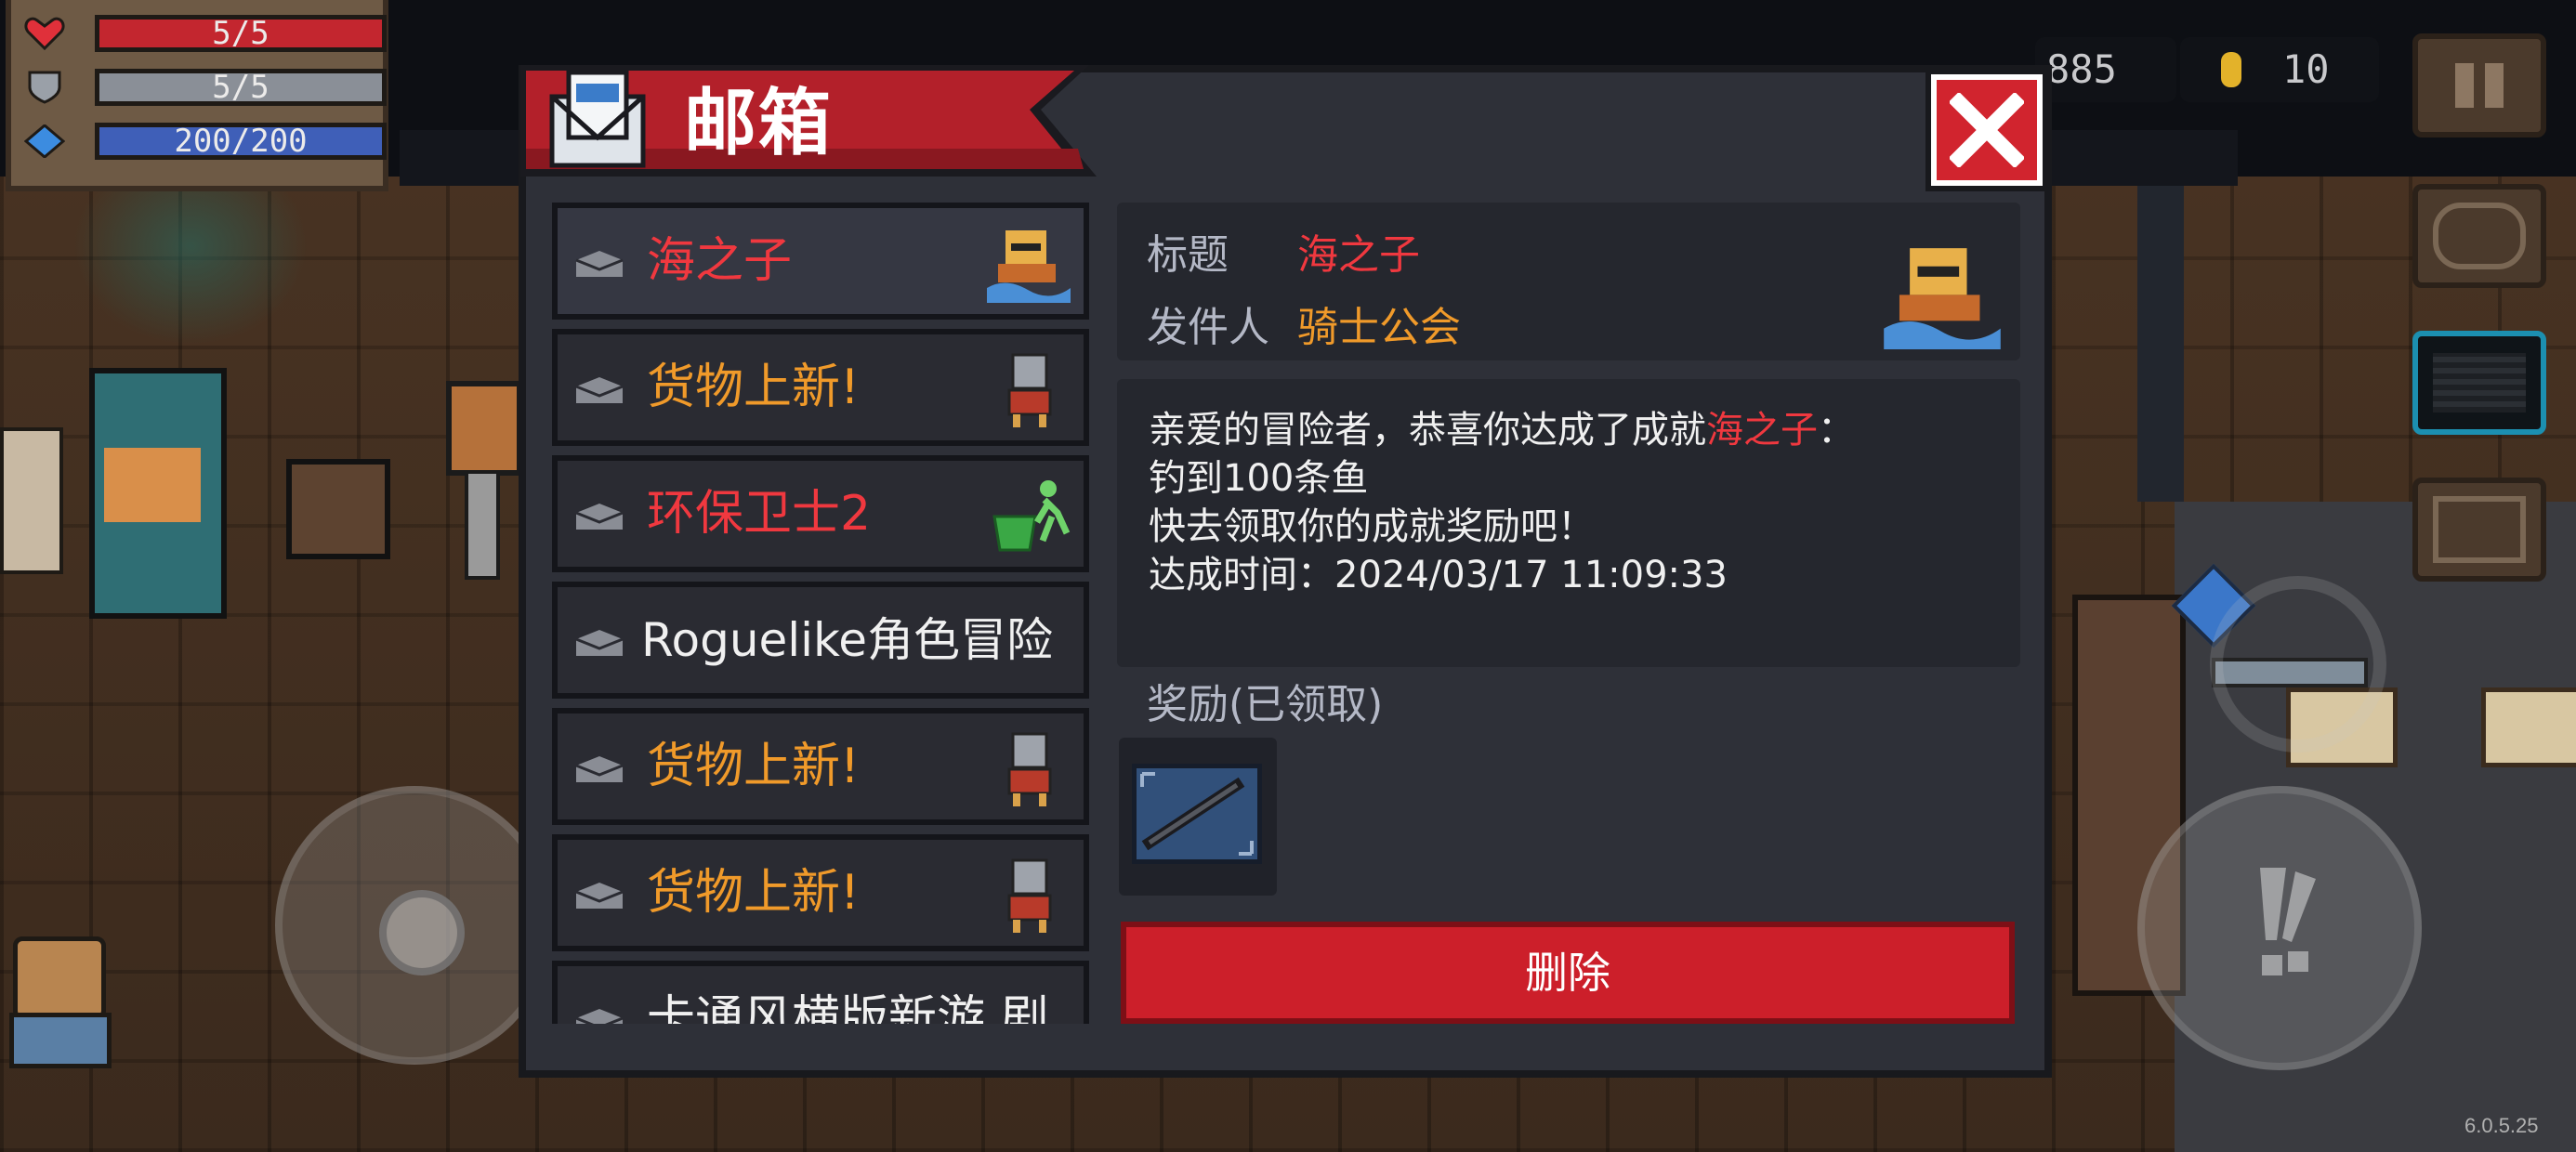 The height and width of the screenshot is (1152, 2576). Describe the element at coordinates (1208, 327) in the screenshot. I see `sender-label: 发件人` at that location.